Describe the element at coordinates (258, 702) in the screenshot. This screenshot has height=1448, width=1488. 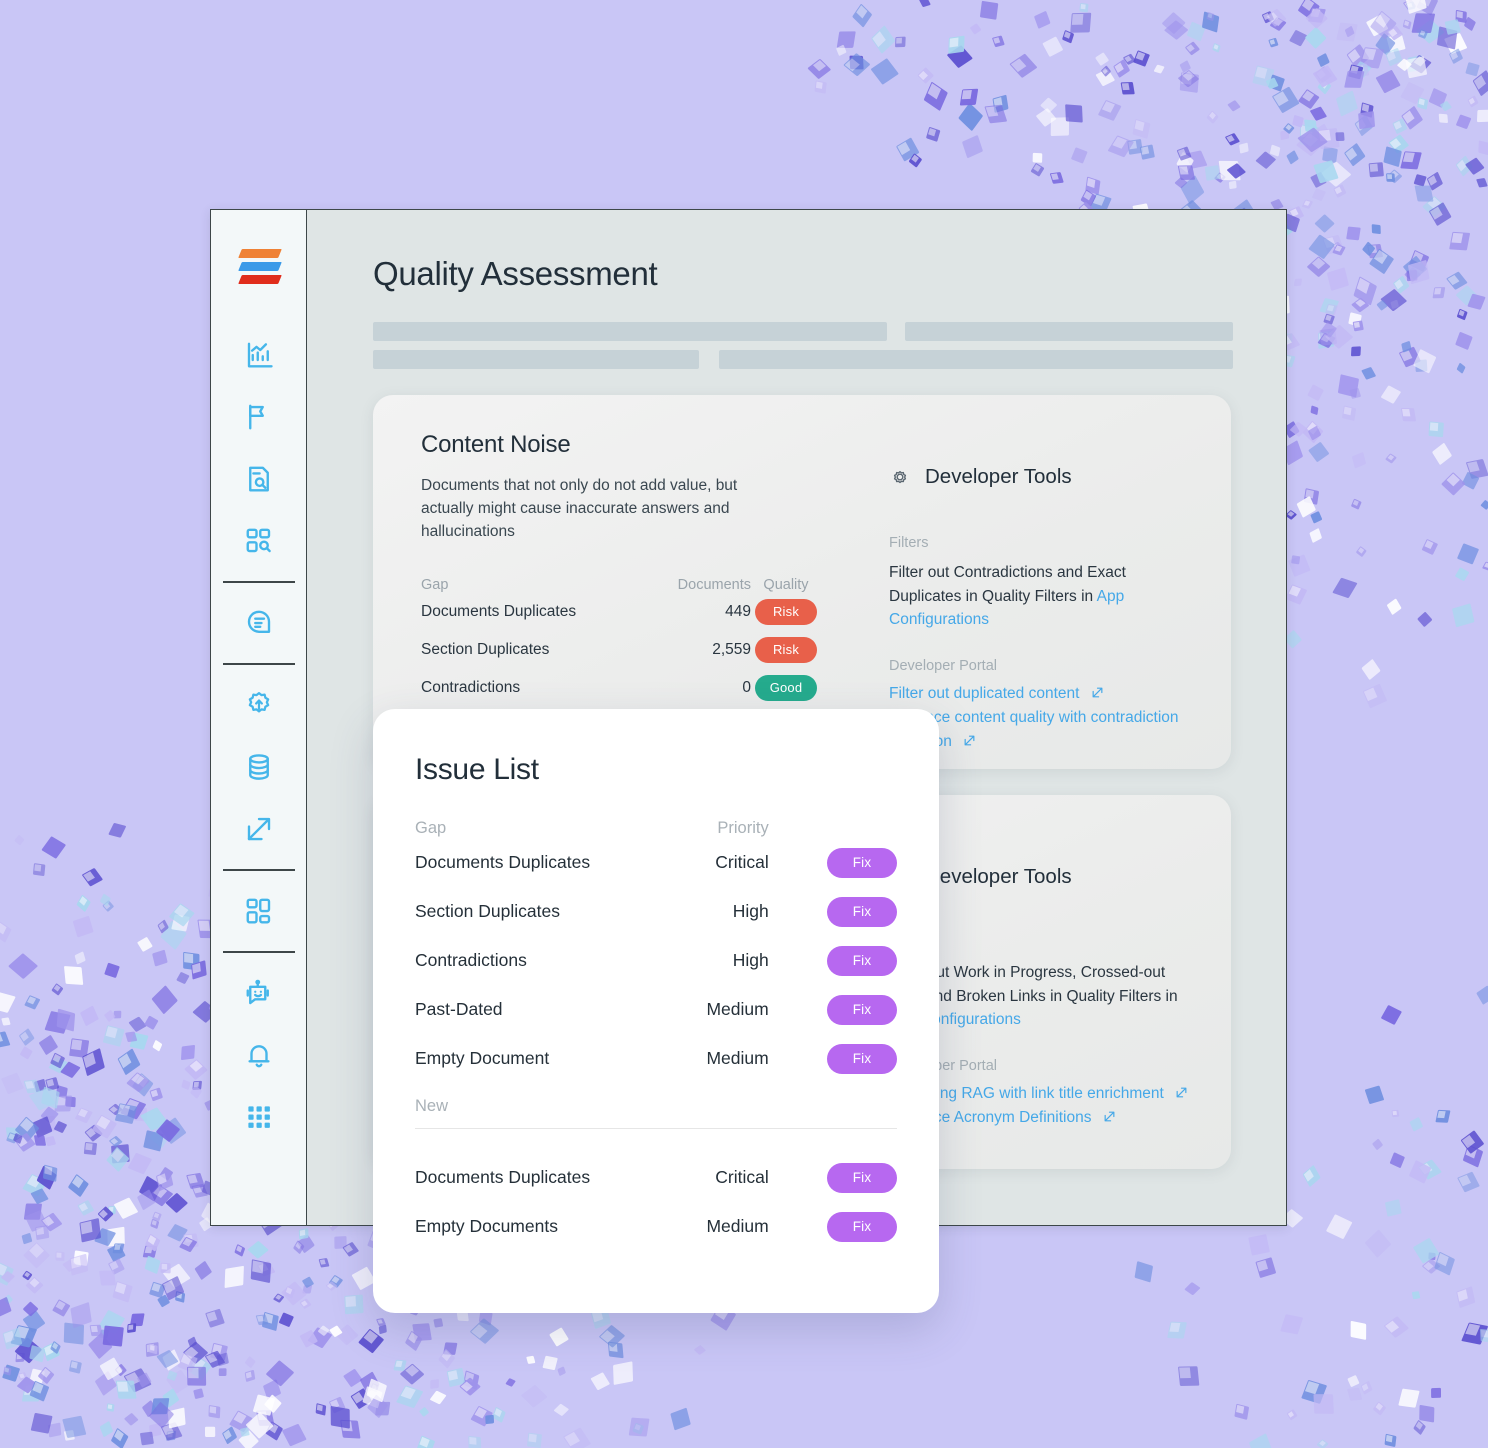
I see `gear-upload-icon` at that location.